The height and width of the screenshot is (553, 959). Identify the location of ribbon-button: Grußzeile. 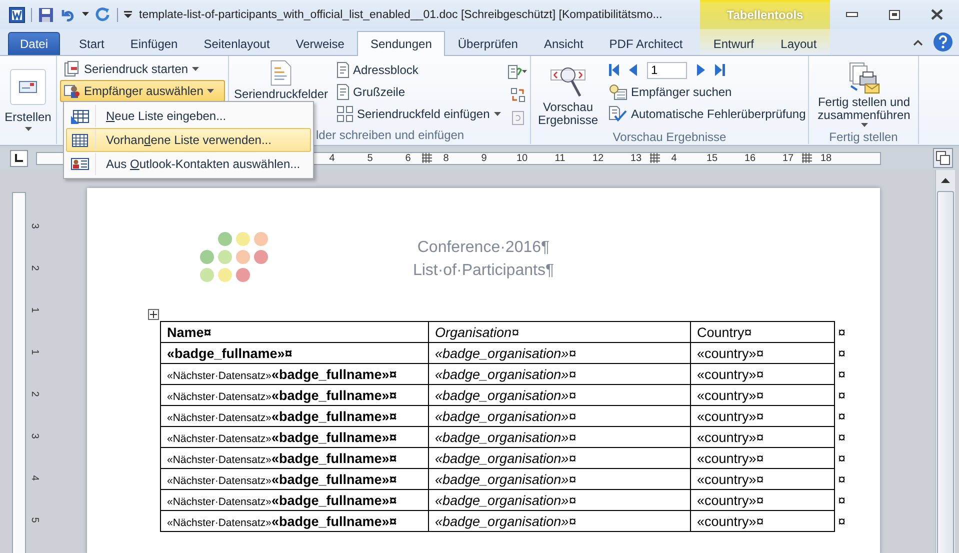
(419, 92).